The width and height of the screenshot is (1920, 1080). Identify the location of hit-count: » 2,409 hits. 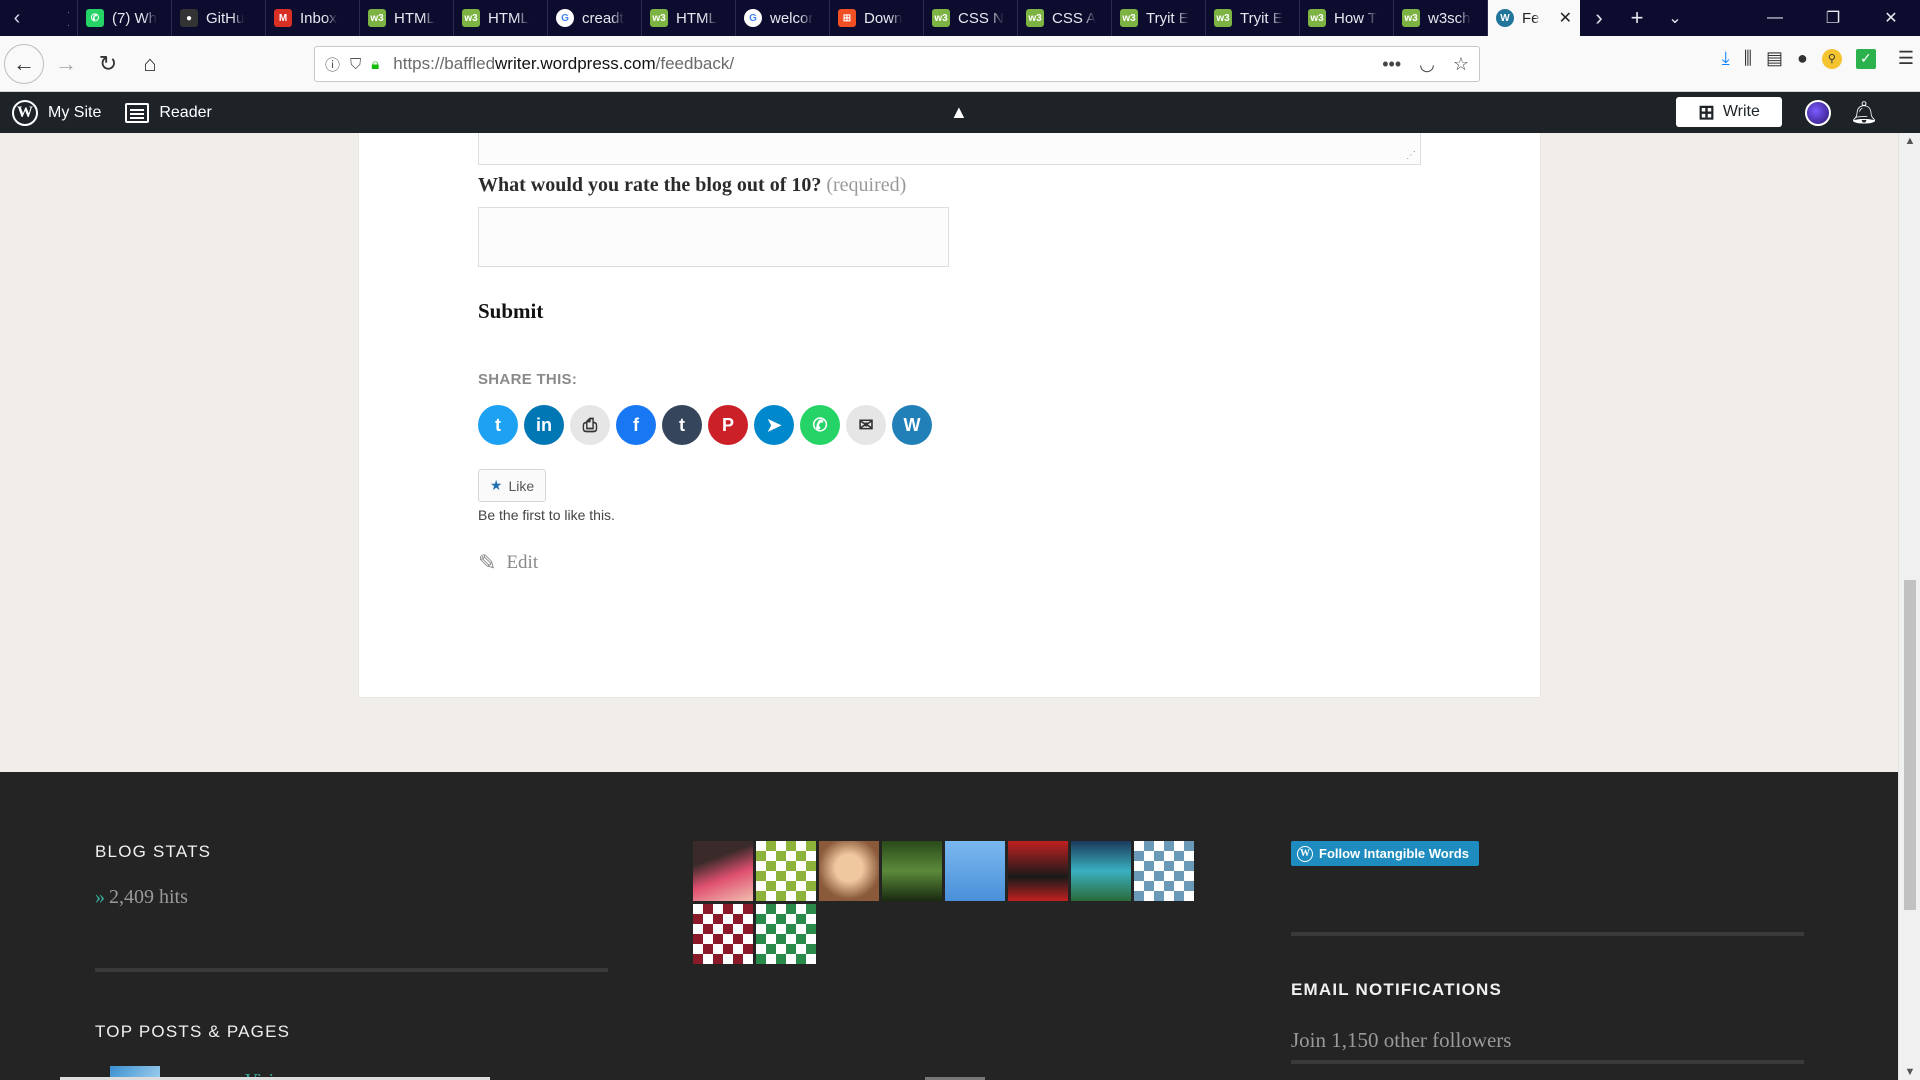
(141, 897).